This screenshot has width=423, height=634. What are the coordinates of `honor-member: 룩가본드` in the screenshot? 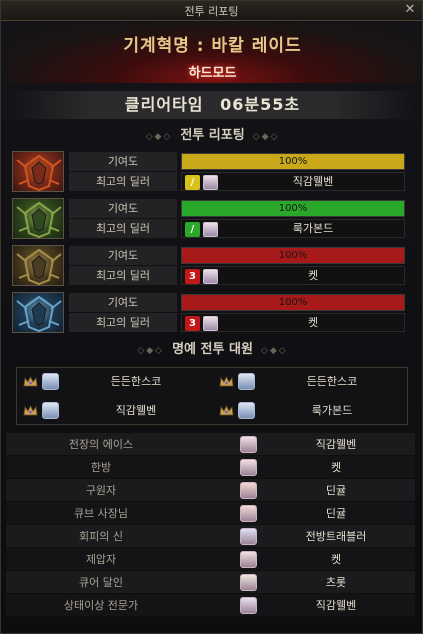 It's located at (311, 411).